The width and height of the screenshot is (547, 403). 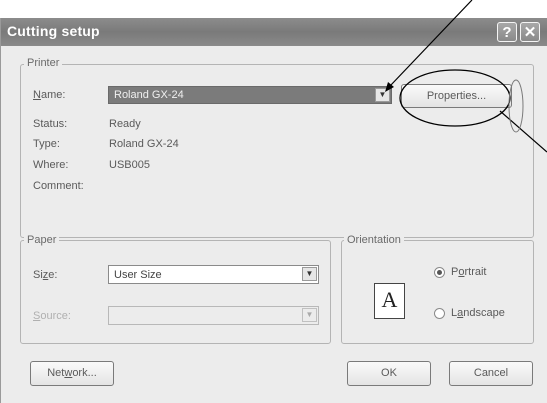 What do you see at coordinates (523, 131) in the screenshot?
I see `callout-line-properties` at bounding box center [523, 131].